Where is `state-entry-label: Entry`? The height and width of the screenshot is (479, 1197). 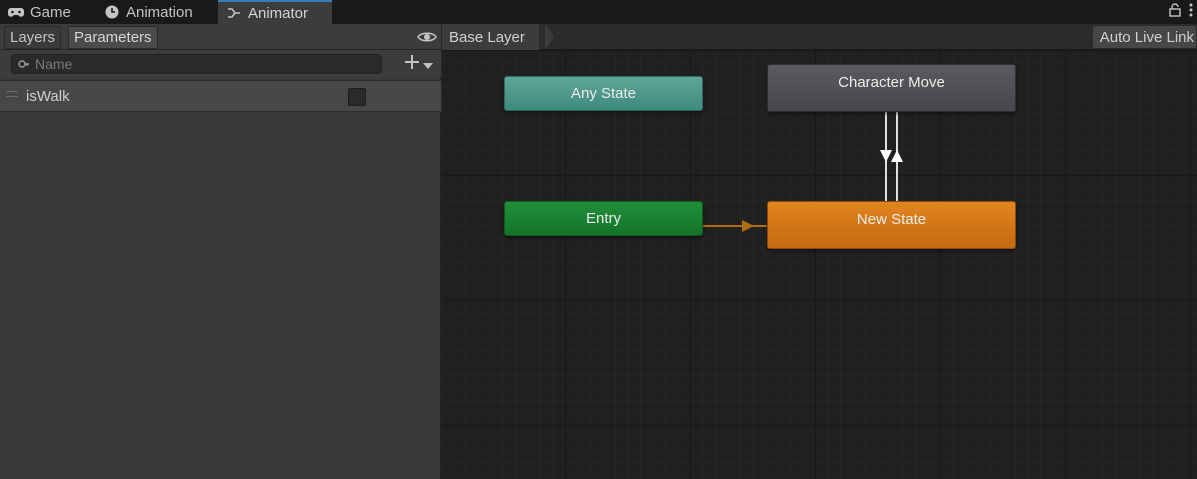
state-entry-label: Entry is located at coordinates (603, 218).